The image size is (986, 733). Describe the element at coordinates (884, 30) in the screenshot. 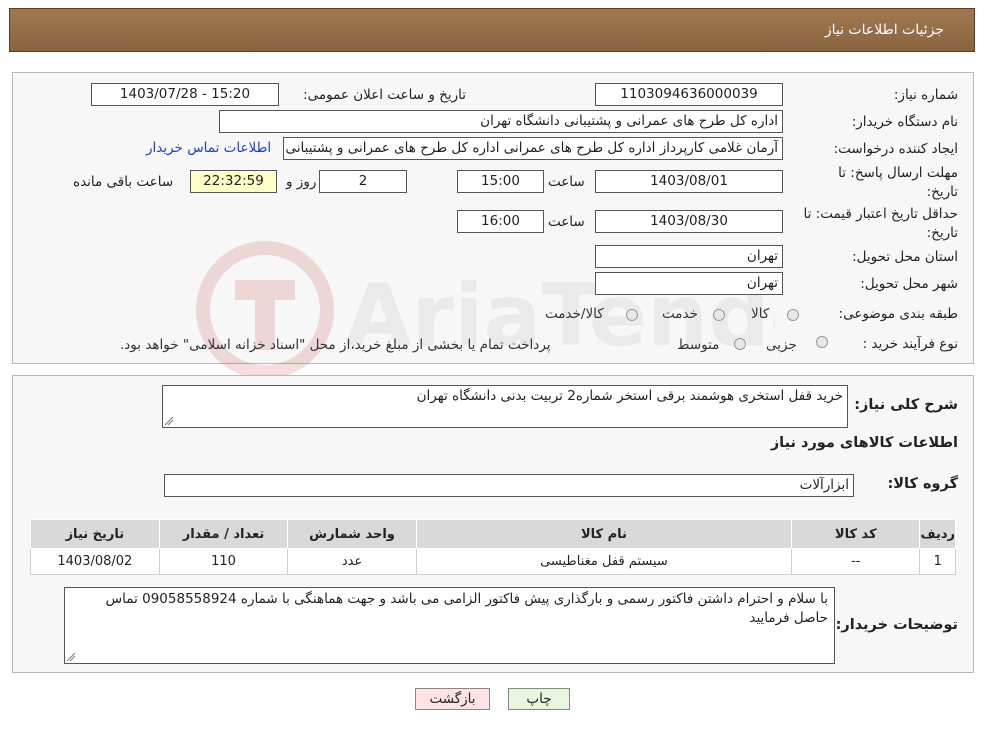

I see `page-title: جزئیات اطلاعات نیاز` at that location.